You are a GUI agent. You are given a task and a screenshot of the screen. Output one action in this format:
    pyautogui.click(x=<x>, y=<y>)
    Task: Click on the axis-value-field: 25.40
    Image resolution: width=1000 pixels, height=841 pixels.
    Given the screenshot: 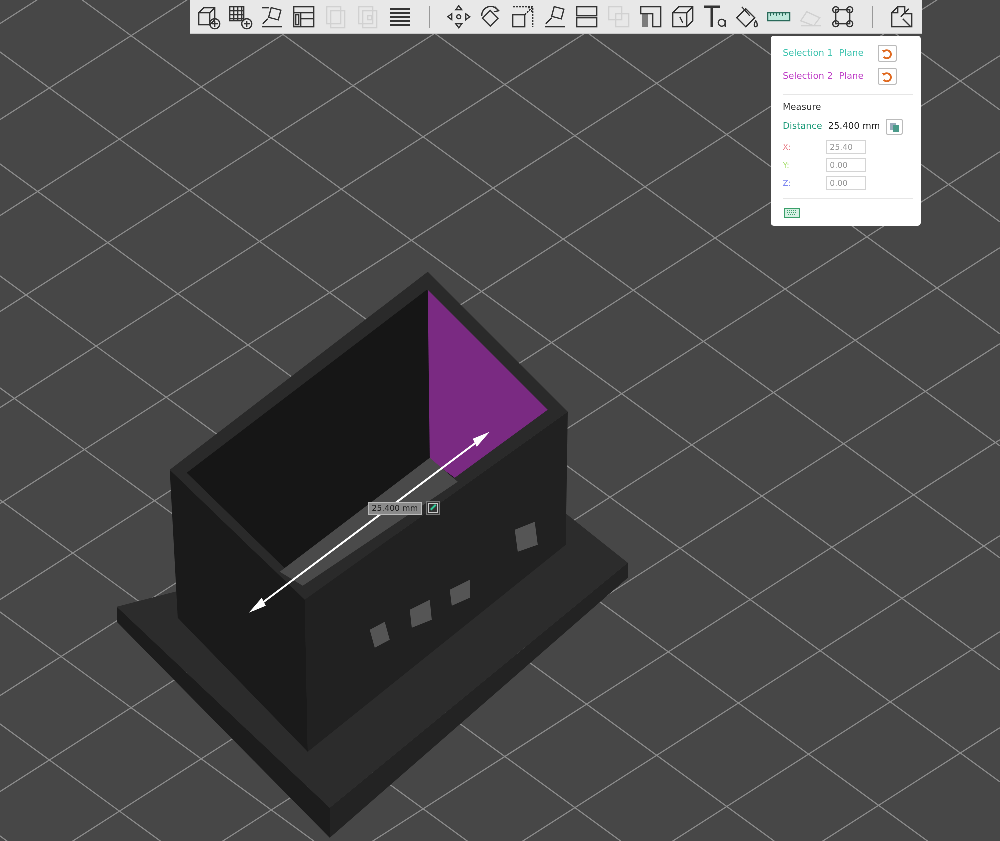 What is the action you would take?
    pyautogui.click(x=846, y=147)
    